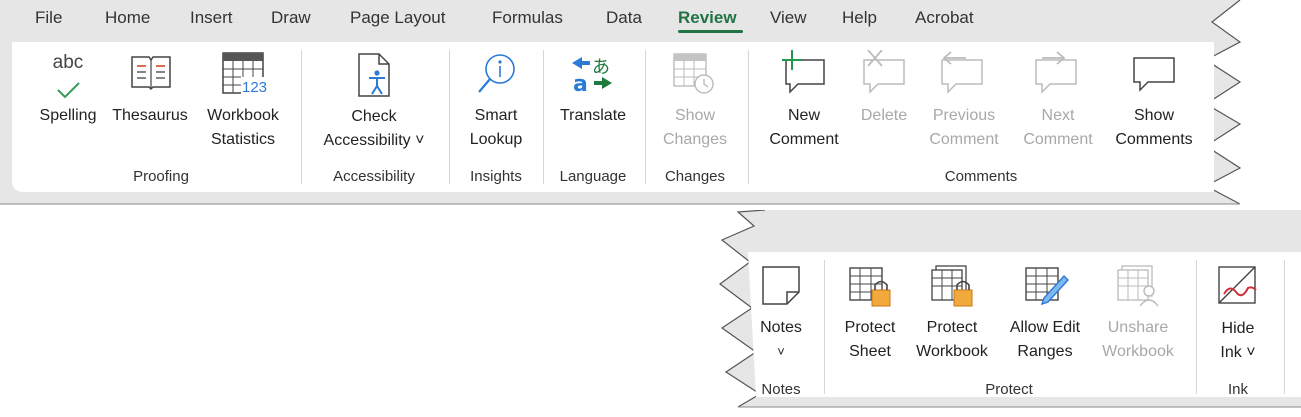 The width and height of the screenshot is (1301, 417). I want to click on show-changes-label-2: Changes, so click(695, 139).